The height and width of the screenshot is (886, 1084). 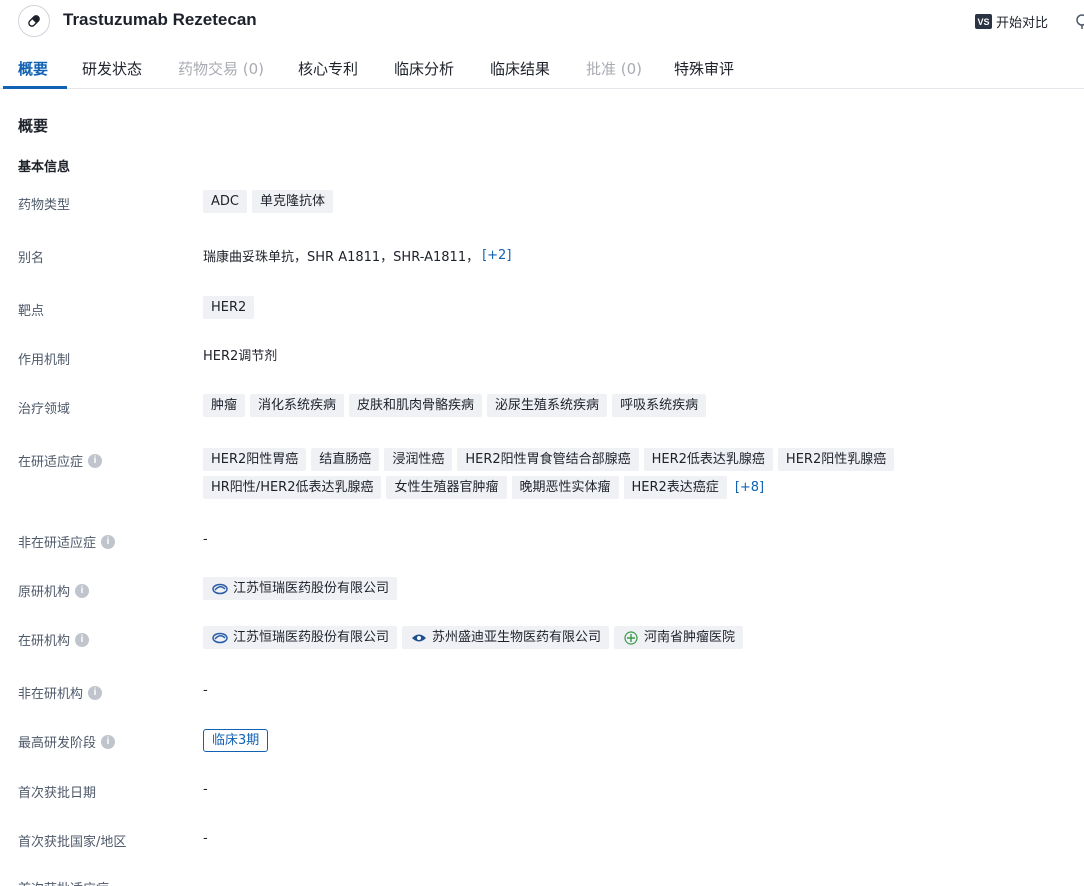 What do you see at coordinates (583, 307) in the screenshot?
I see `target-value: HER2` at bounding box center [583, 307].